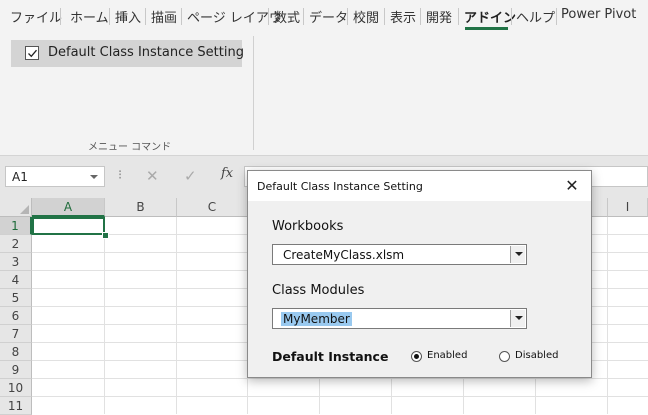 This screenshot has height=415, width=648. Describe the element at coordinates (55, 176) in the screenshot. I see `name-box: A1` at that location.